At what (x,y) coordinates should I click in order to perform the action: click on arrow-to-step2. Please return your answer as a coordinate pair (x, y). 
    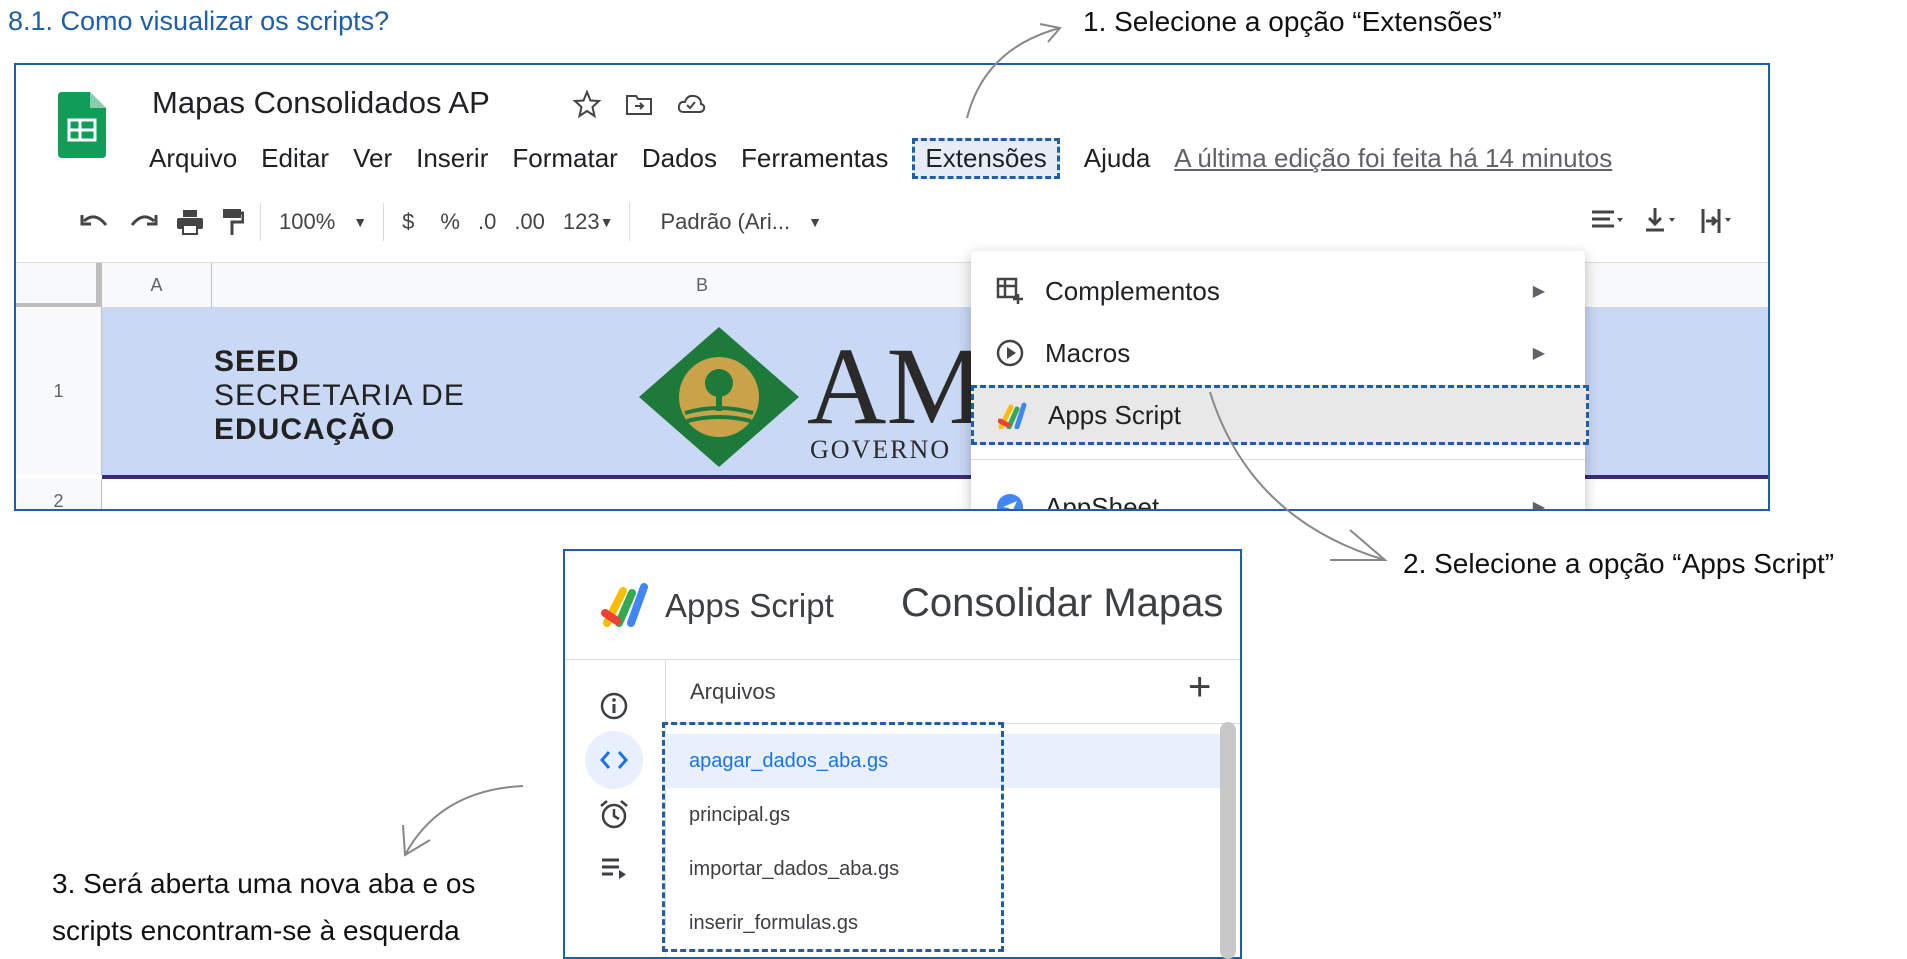
    Looking at the image, I should click on (1297, 476).